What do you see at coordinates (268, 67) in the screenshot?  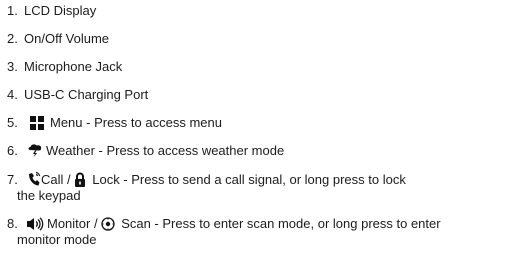 I see `list-item: 3. Microphone Jack` at bounding box center [268, 67].